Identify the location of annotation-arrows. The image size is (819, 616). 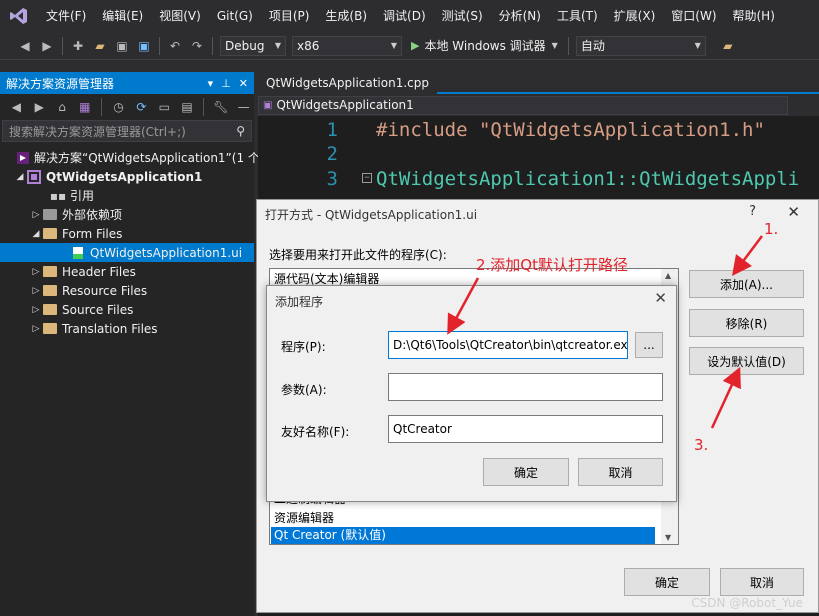
(605, 332).